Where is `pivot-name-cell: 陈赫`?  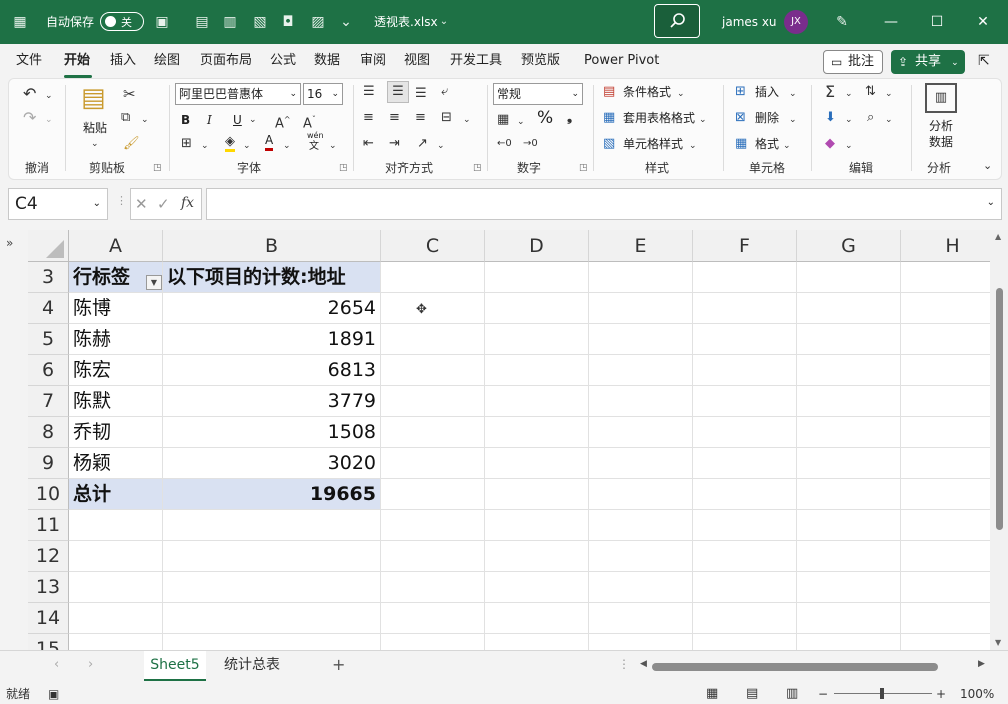 pivot-name-cell: 陈赫 is located at coordinates (116, 339).